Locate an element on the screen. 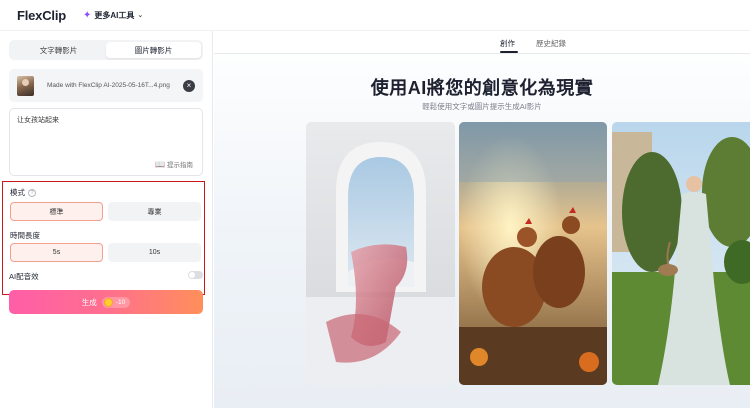 This screenshot has height=408, width=750. hero-title: 使用AI將您的創意化為現實 is located at coordinates (482, 88).